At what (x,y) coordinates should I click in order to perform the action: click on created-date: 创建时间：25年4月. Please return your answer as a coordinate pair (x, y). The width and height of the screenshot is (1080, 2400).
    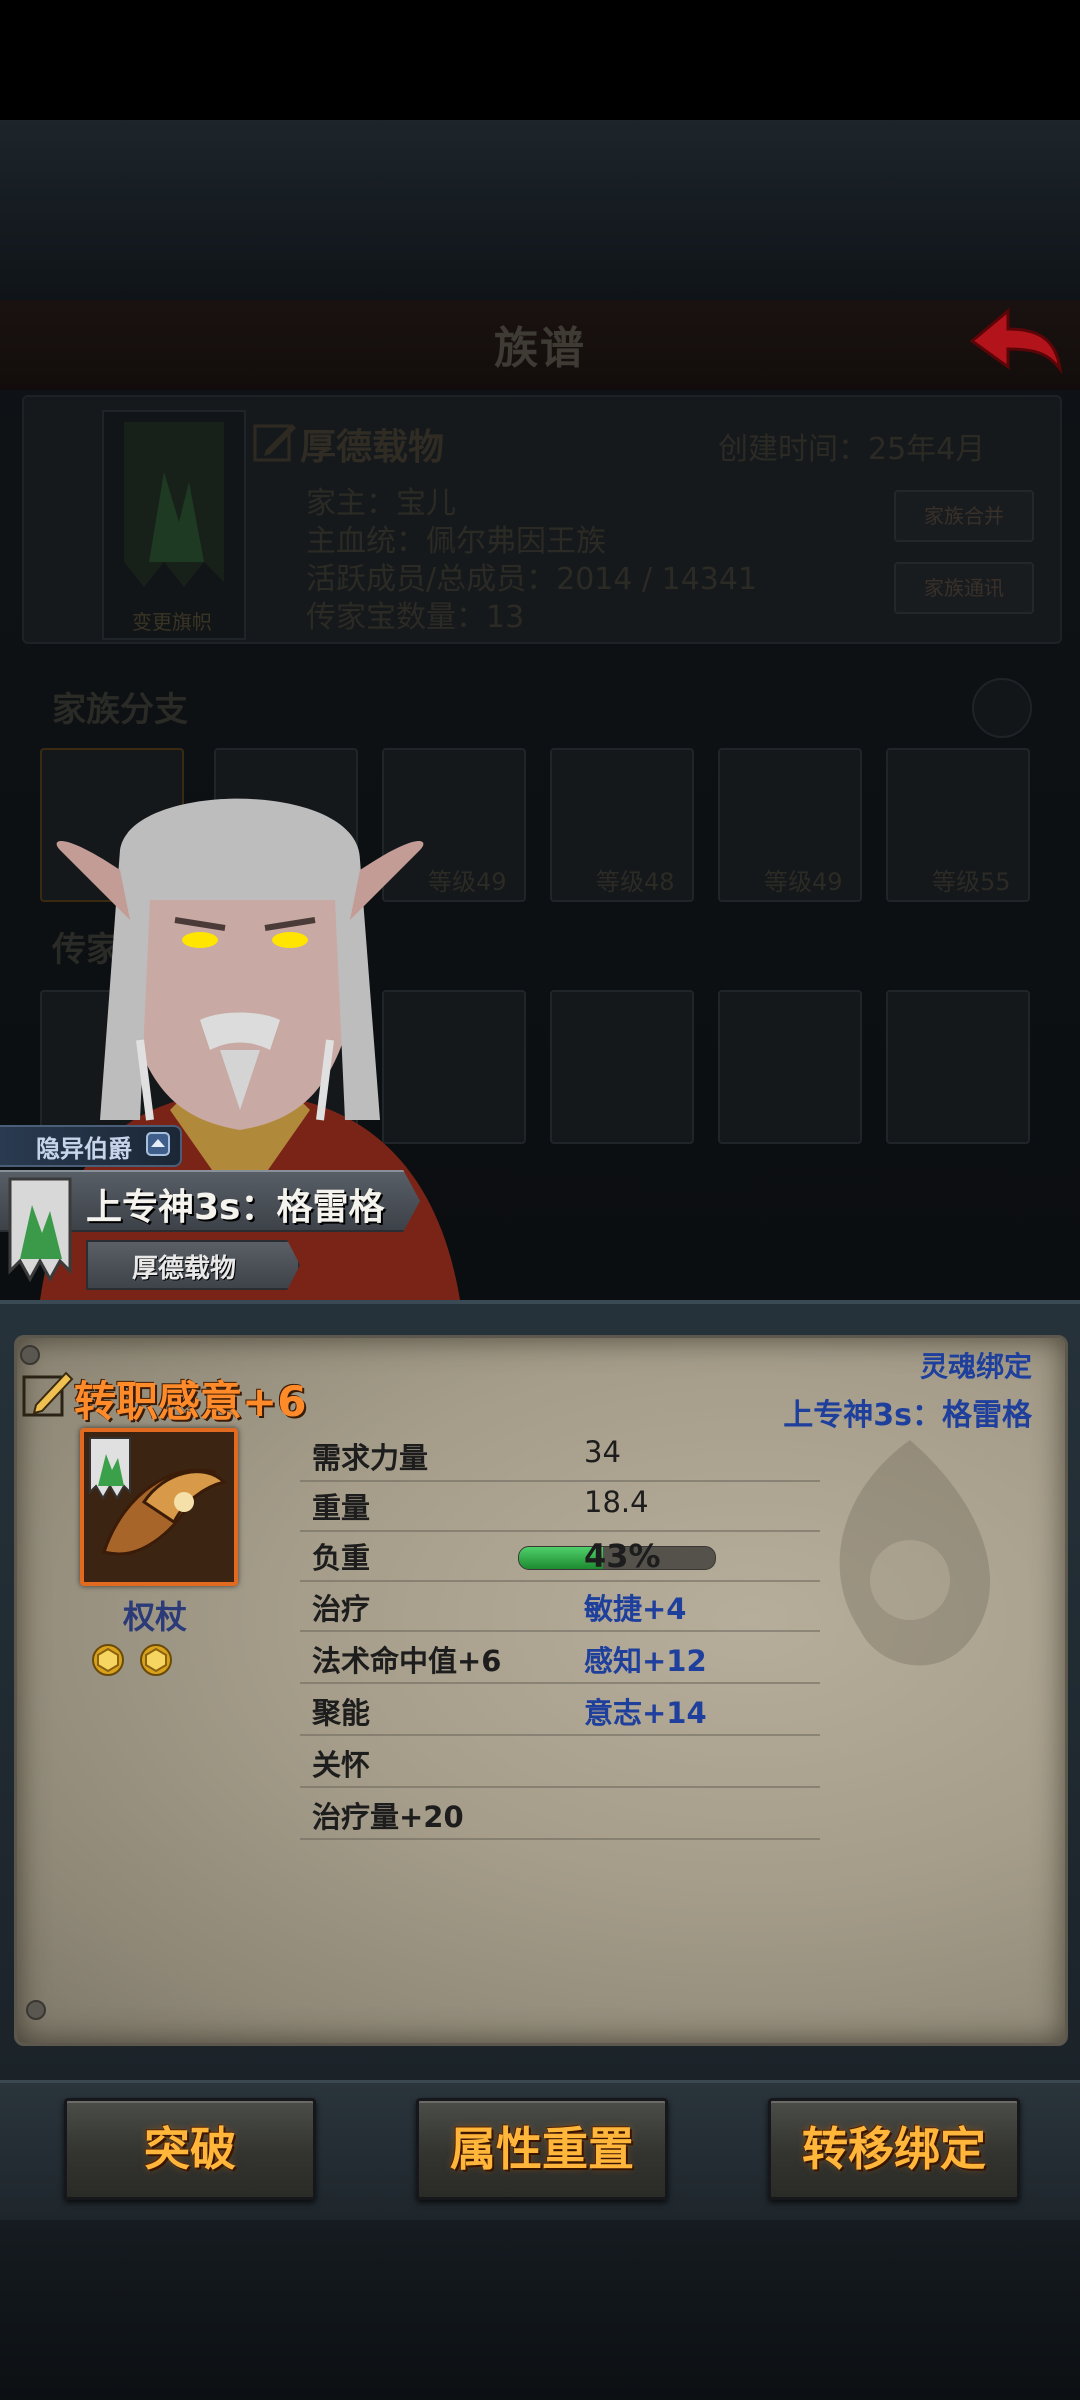
    Looking at the image, I should click on (852, 449).